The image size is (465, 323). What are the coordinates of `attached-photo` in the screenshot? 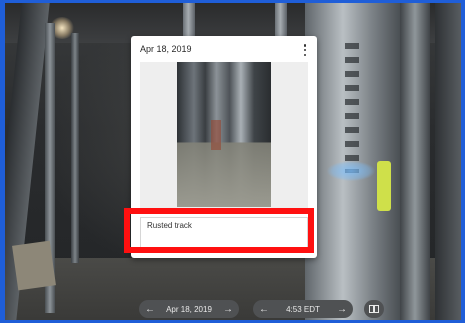 It's located at (224, 134).